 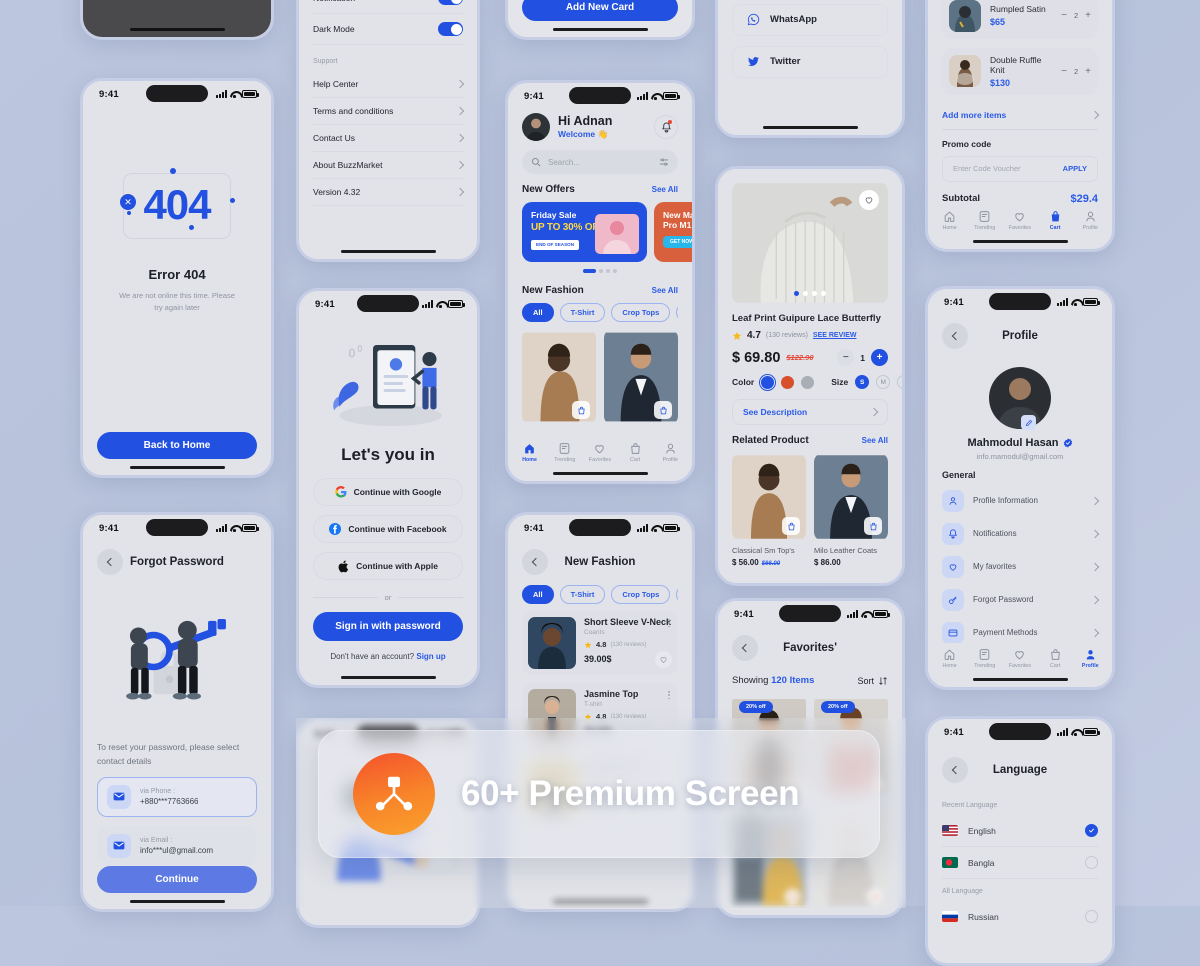 I want to click on offer-card: Friday Sale UP TO 30% OFF END OF SEASON, so click(x=584, y=232).